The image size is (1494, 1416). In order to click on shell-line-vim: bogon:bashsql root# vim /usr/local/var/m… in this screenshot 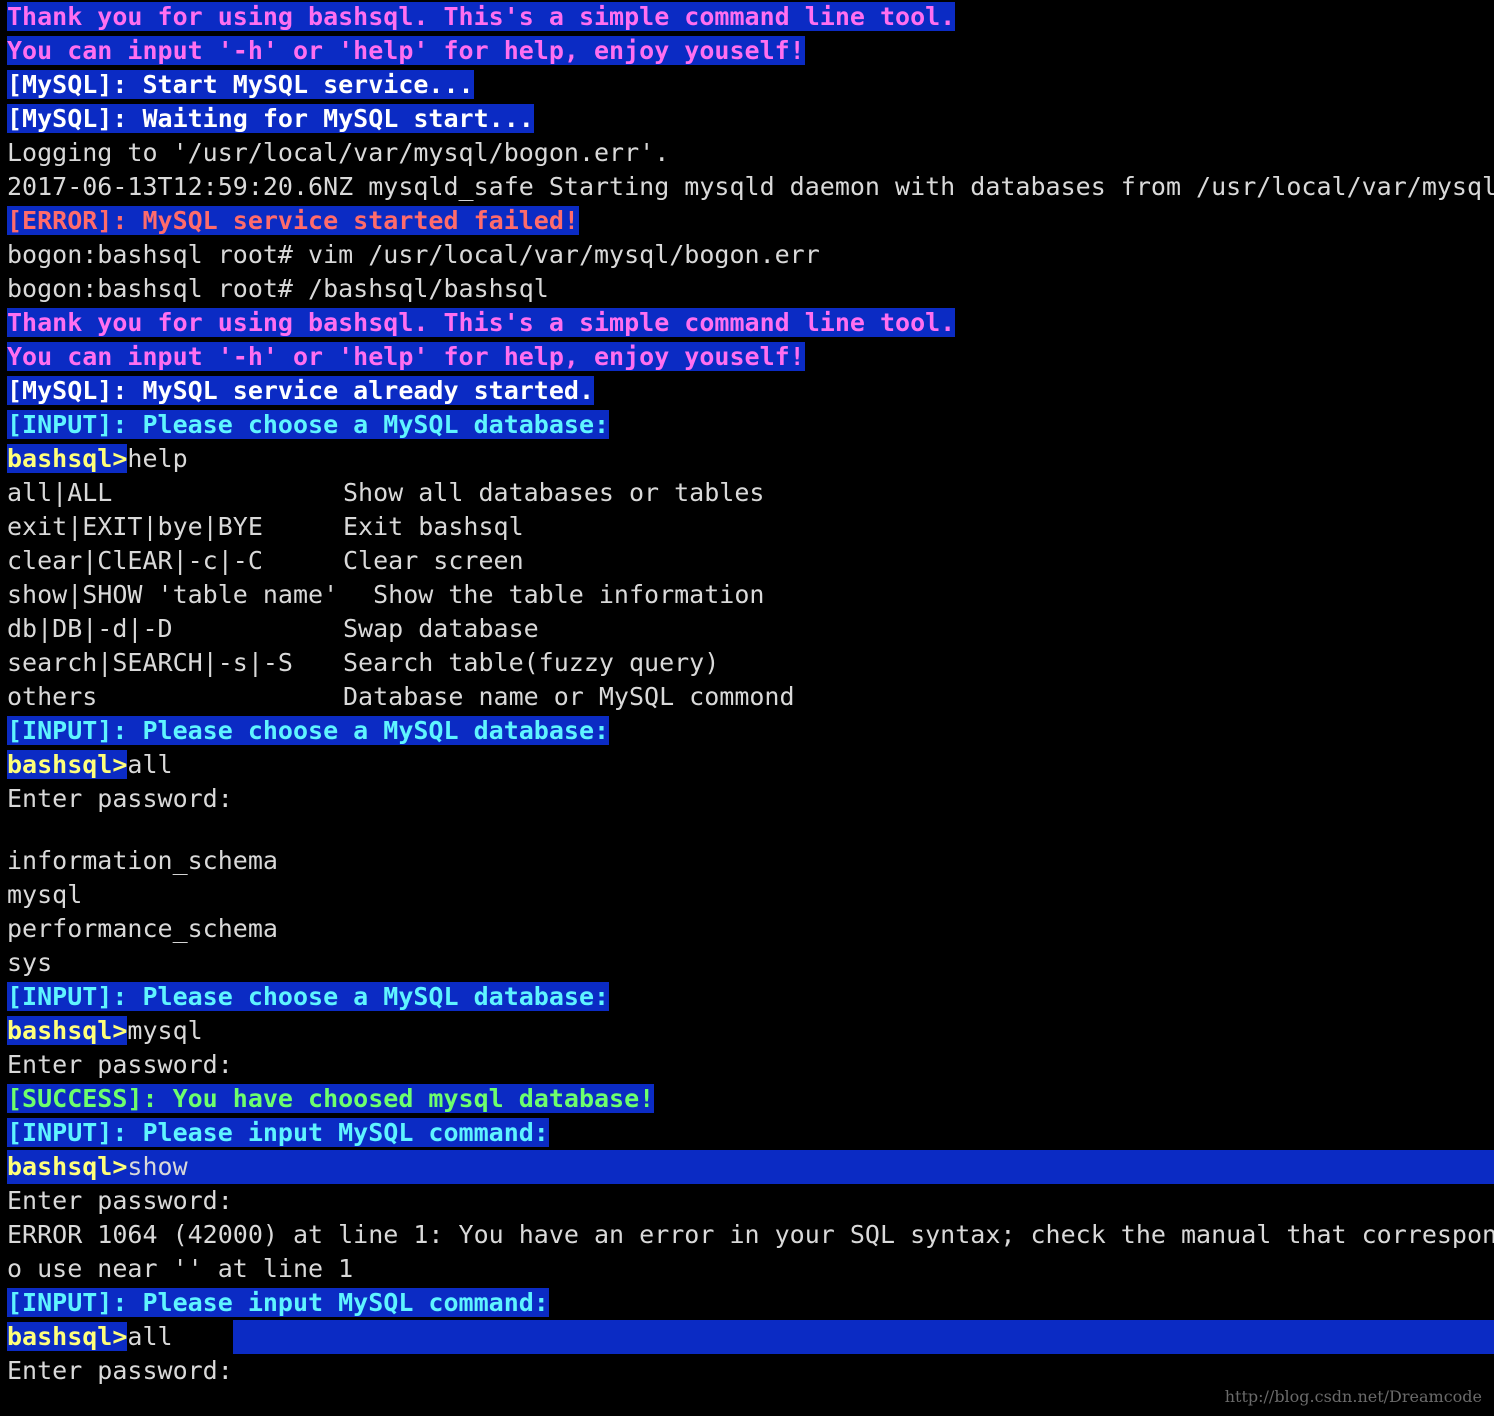, I will do `click(413, 254)`.